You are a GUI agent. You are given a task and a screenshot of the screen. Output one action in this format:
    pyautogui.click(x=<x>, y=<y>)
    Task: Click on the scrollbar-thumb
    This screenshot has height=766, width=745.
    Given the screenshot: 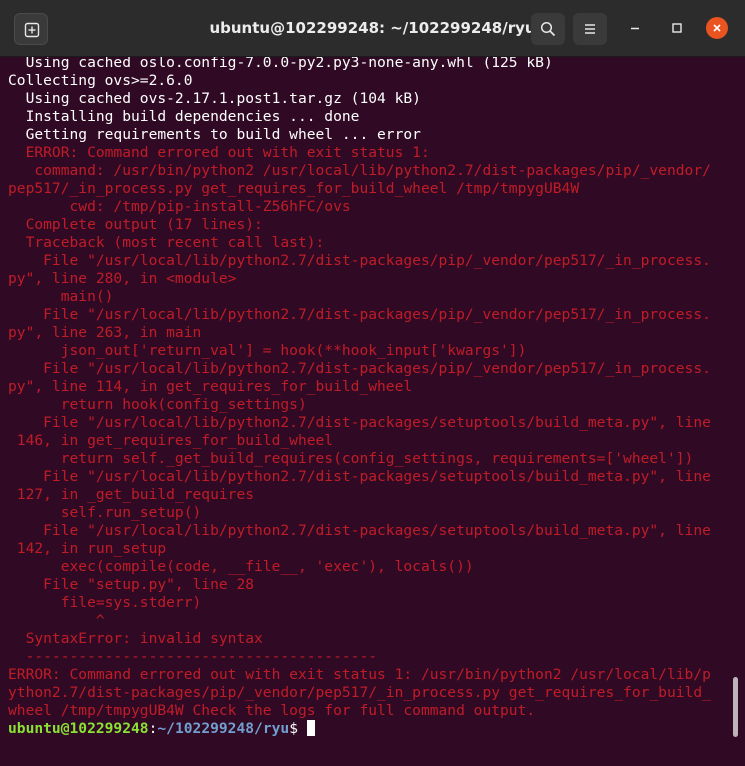 What is the action you would take?
    pyautogui.click(x=735, y=707)
    